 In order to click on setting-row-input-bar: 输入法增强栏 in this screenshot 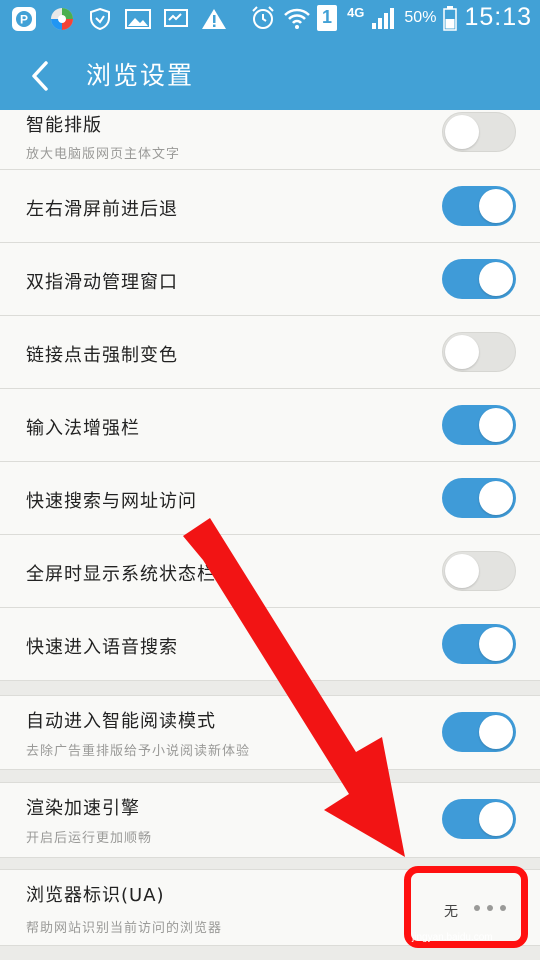, I will do `click(270, 425)`.